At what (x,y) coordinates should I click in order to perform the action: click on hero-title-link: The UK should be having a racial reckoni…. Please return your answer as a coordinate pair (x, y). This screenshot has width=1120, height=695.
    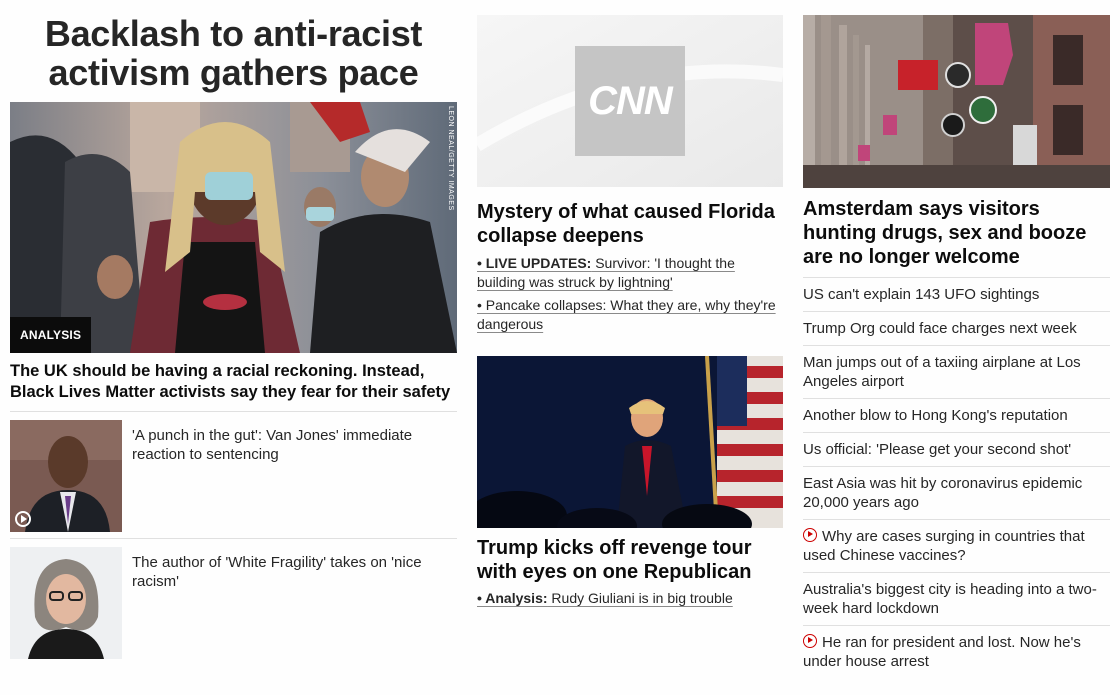
    Looking at the image, I should click on (233, 386).